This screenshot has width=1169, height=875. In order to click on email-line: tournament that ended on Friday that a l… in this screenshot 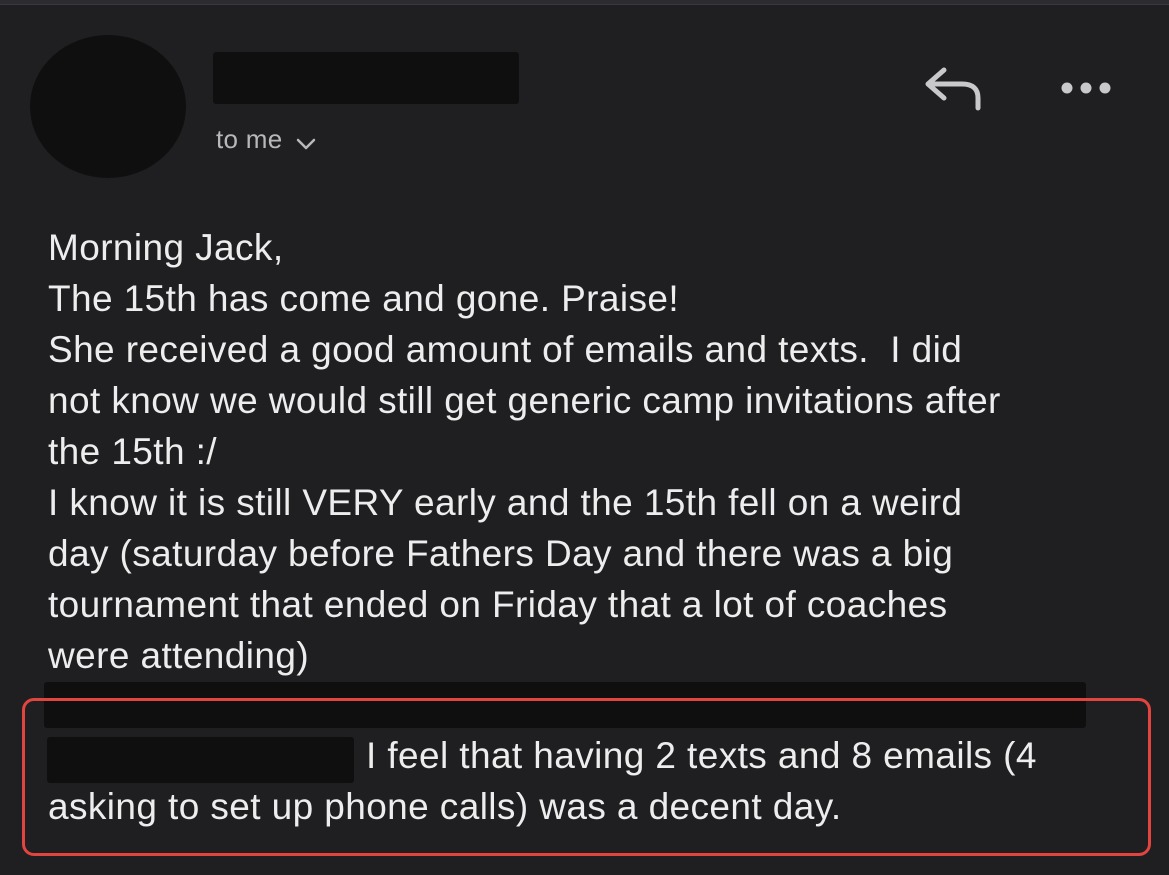, I will do `click(498, 604)`.